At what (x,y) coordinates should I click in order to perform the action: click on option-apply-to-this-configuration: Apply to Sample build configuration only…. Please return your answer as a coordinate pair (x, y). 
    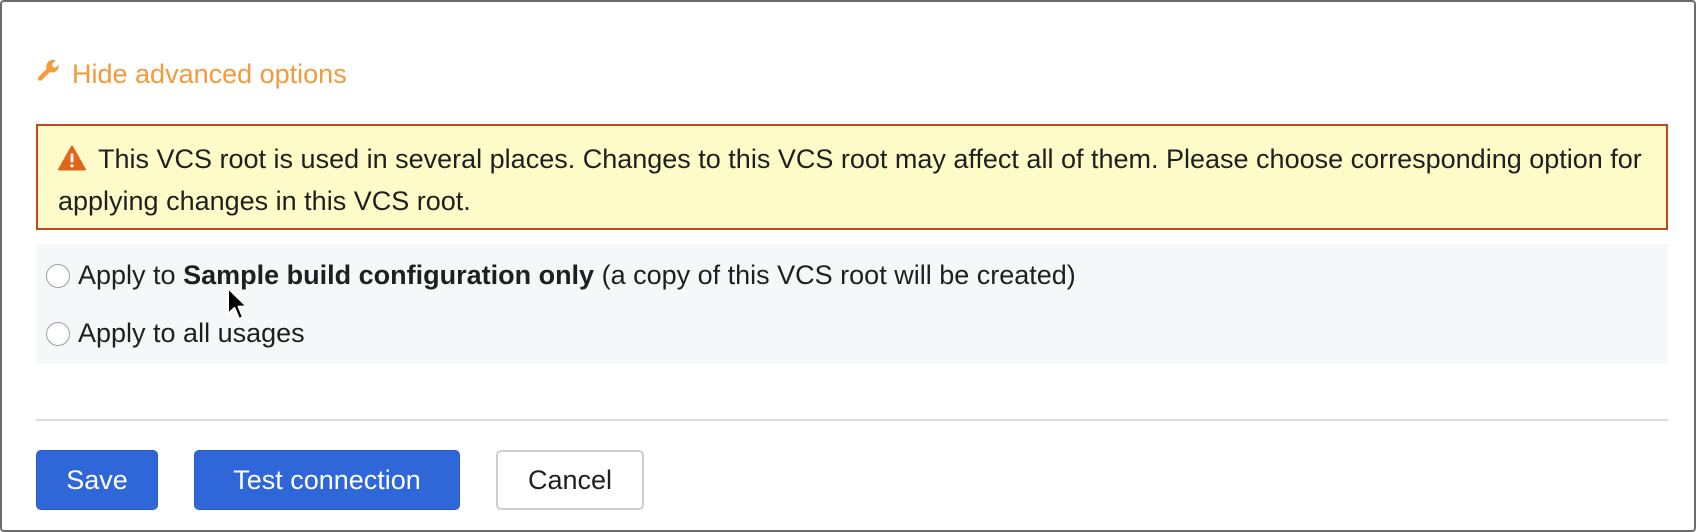
    Looking at the image, I should click on (561, 275).